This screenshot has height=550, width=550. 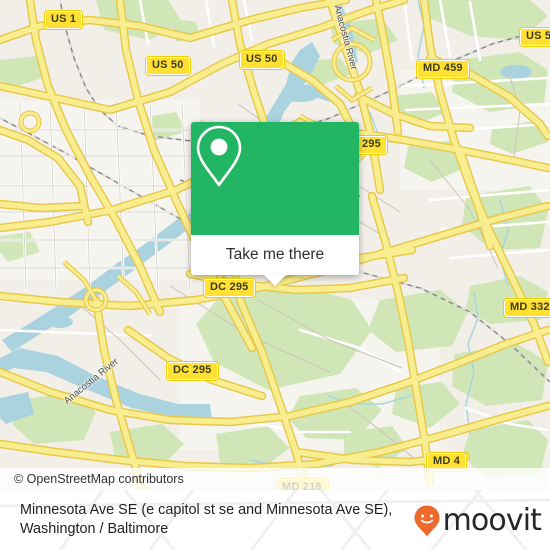 I want to click on road-shield-dc-295-upper: DC 295, so click(x=229, y=288).